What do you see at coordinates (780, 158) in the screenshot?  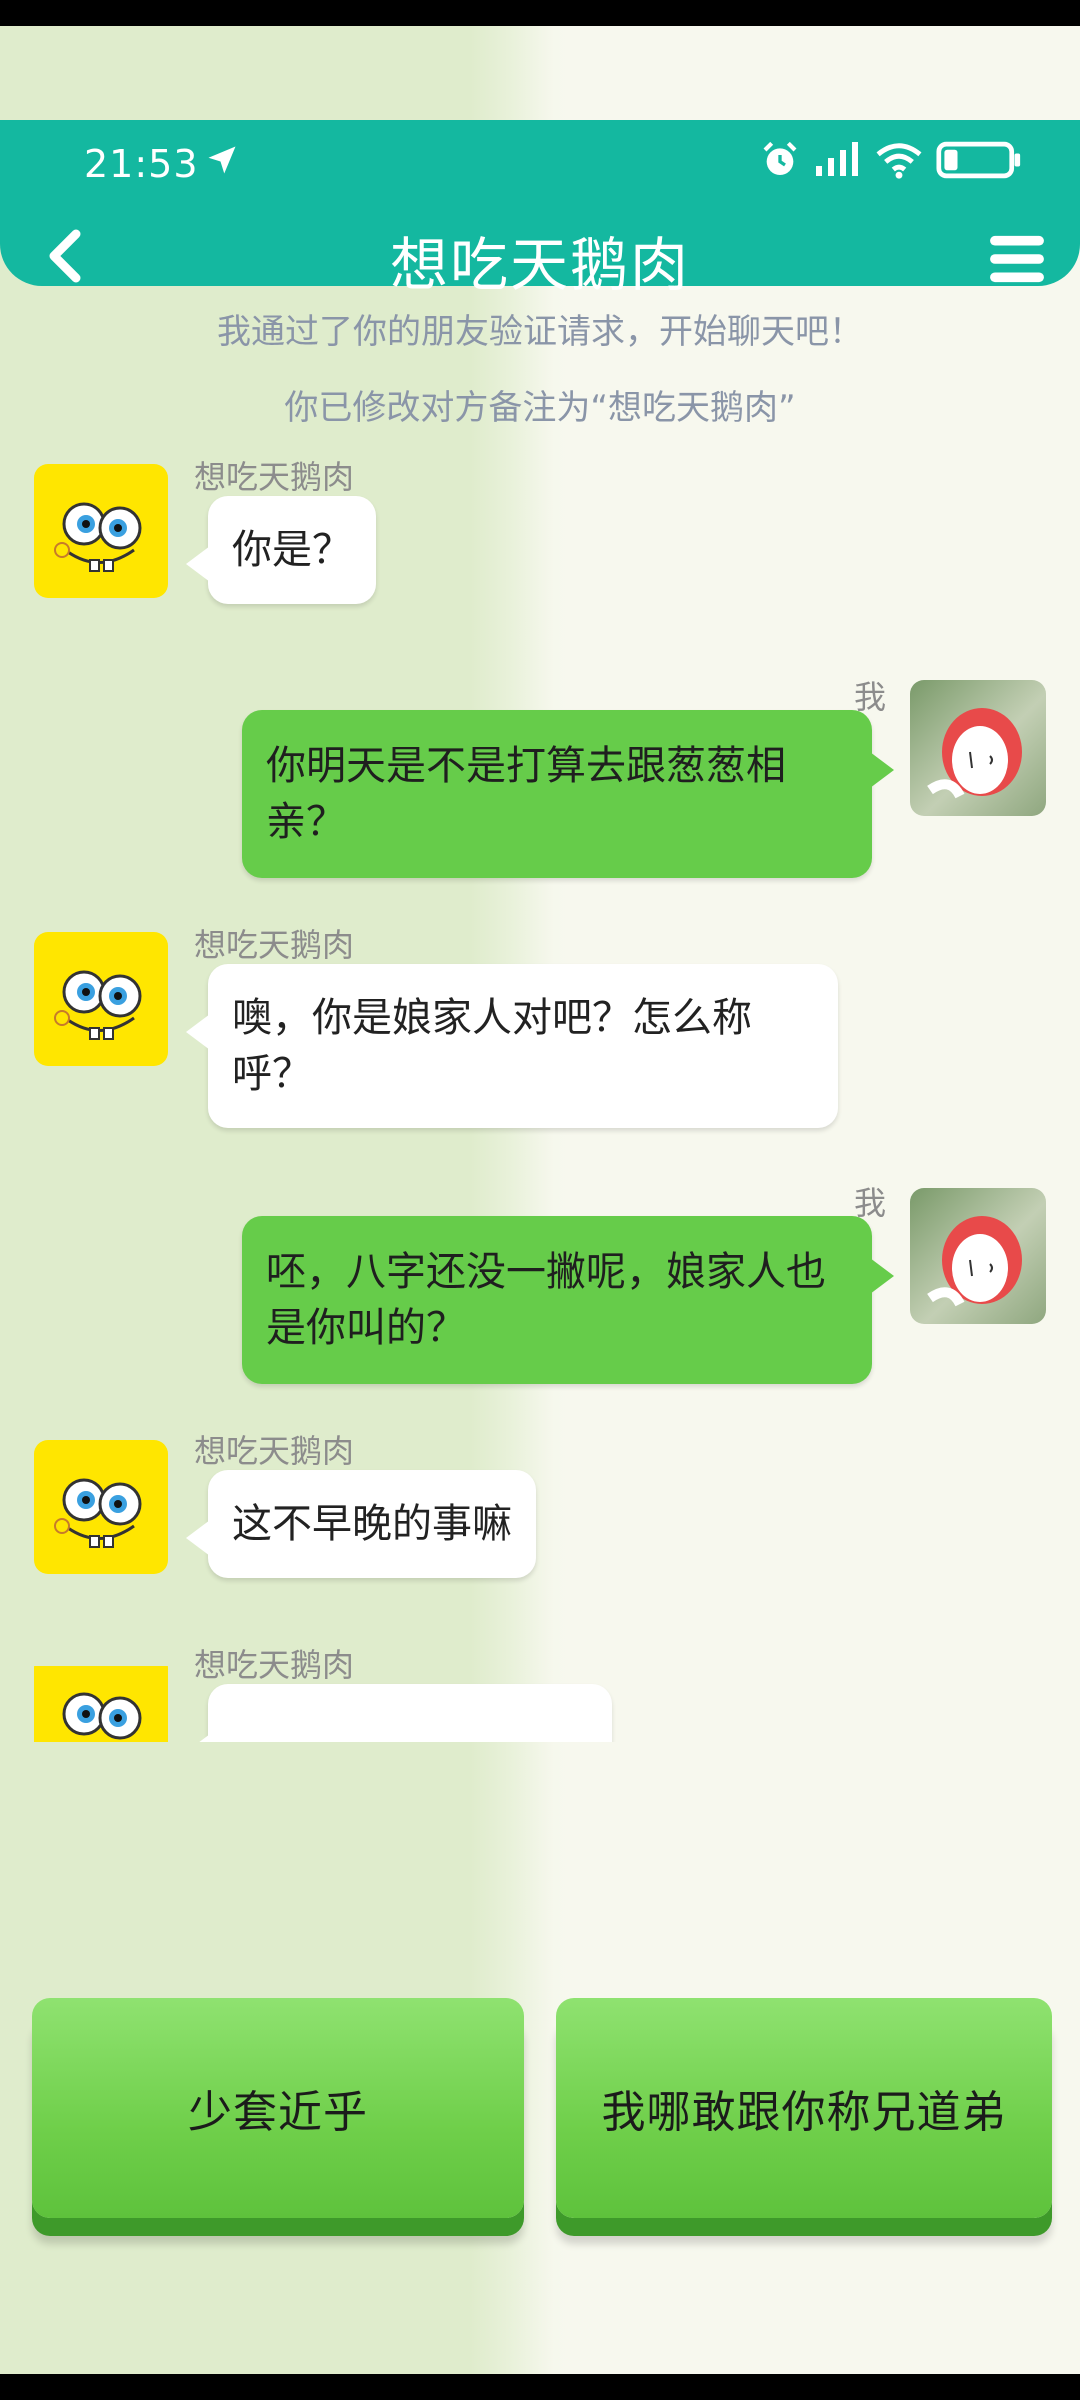 I see `alarm-icon` at bounding box center [780, 158].